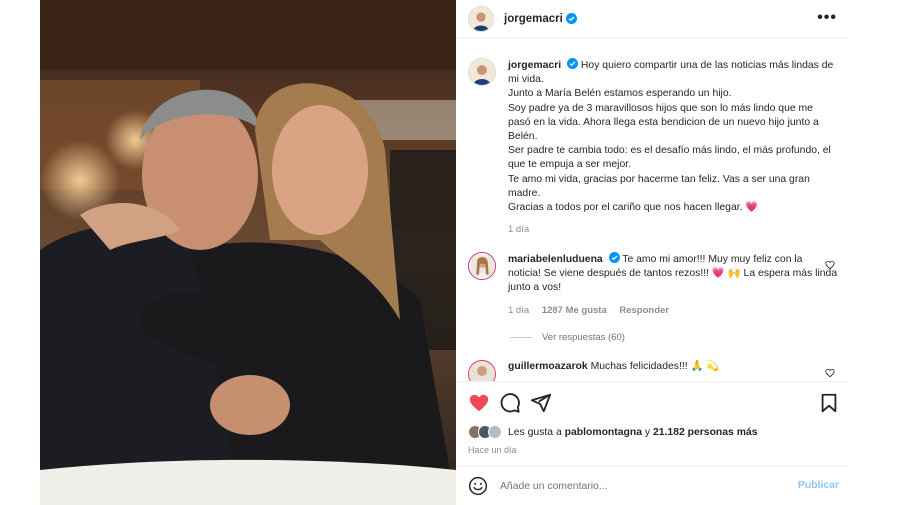 The width and height of the screenshot is (900, 505). Describe the element at coordinates (644, 310) in the screenshot. I see `reply-button: Responder` at that location.